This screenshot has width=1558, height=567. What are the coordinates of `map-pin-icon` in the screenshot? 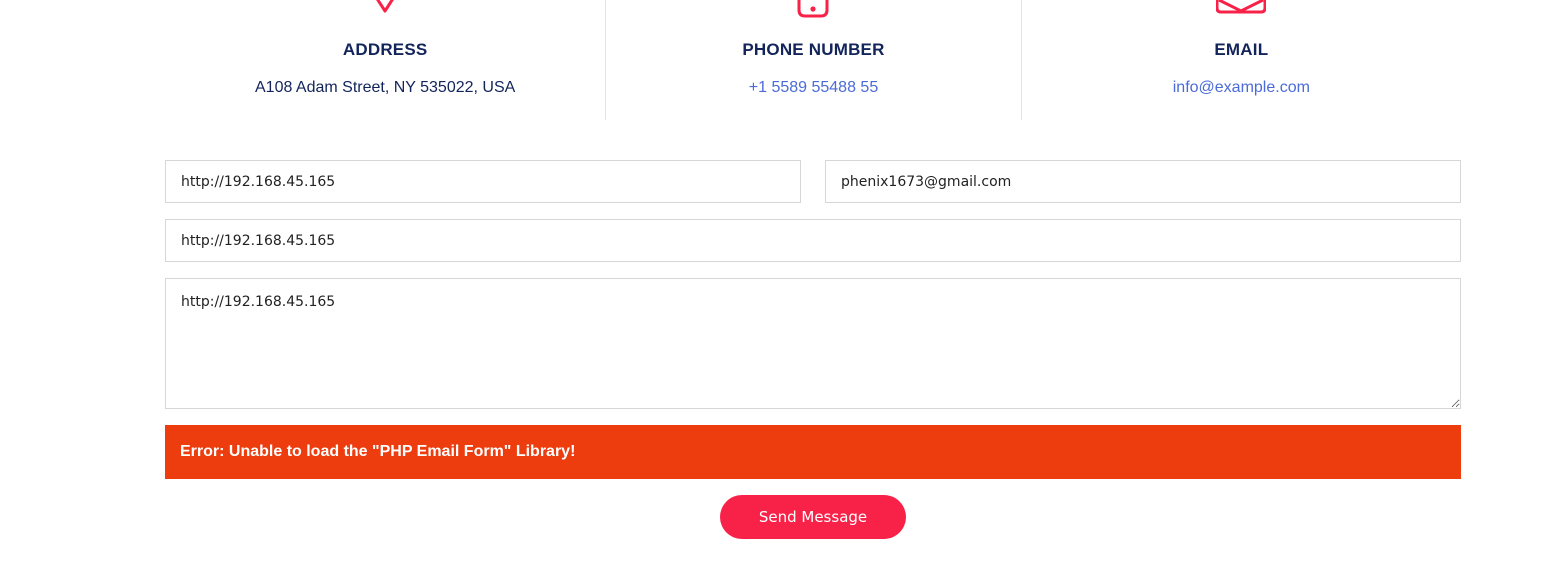 It's located at (385, 6).